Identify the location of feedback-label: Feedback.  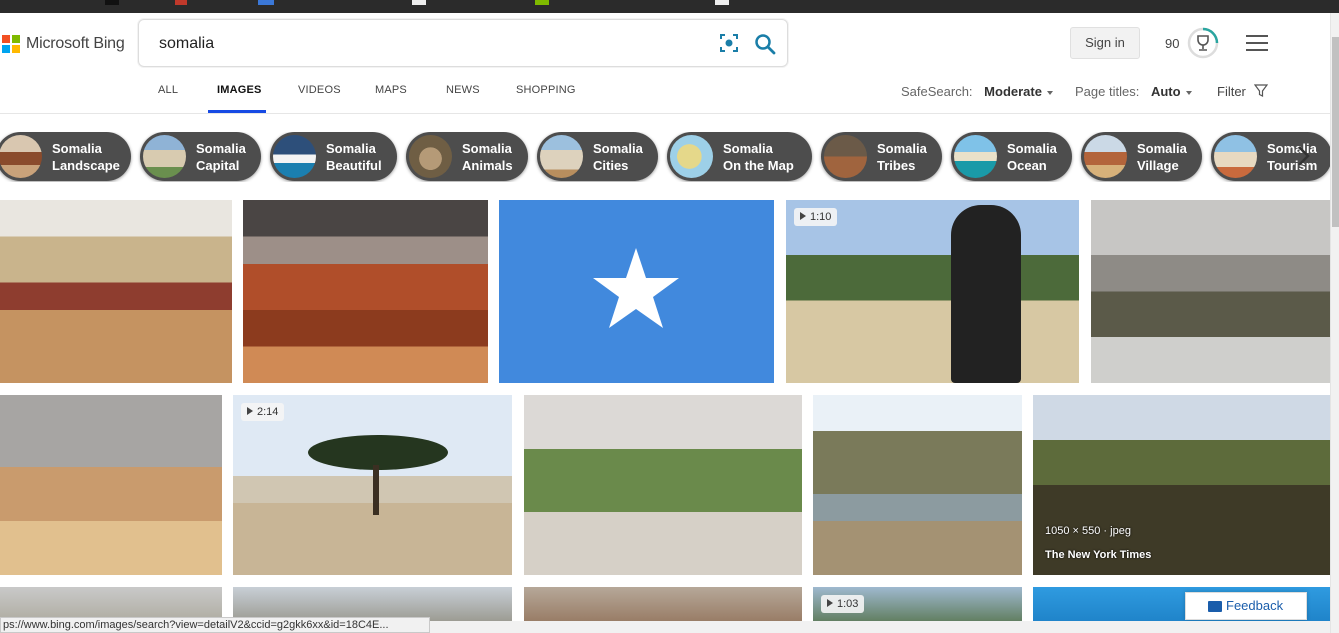
(1255, 605).